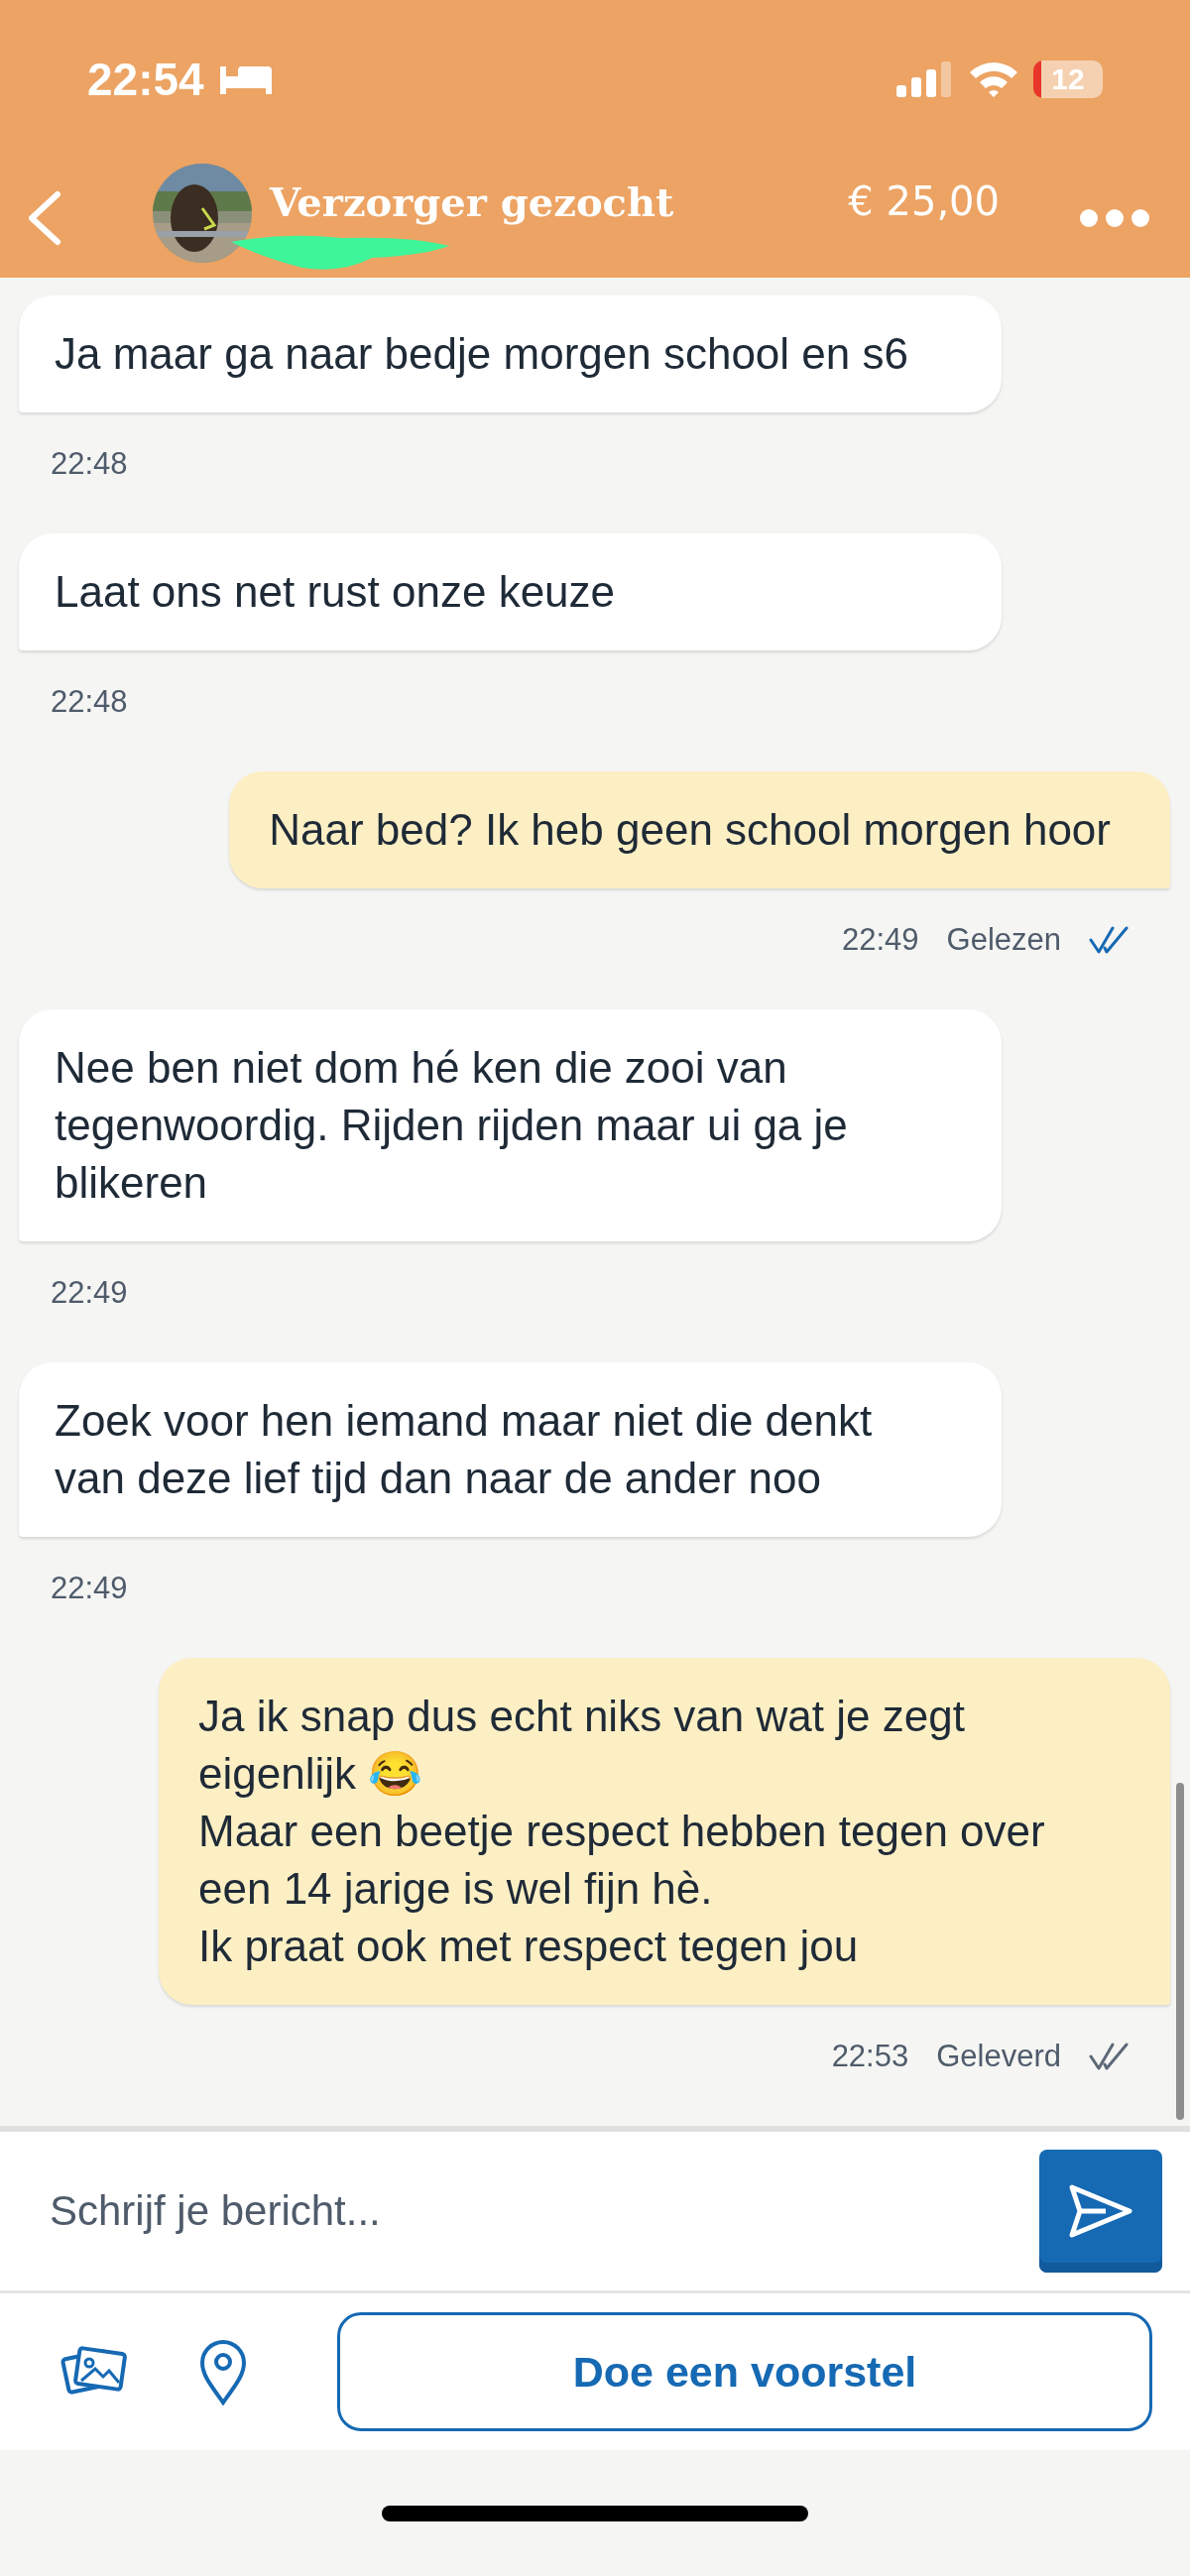  I want to click on offer-button: Doe een voorstel, so click(744, 2371).